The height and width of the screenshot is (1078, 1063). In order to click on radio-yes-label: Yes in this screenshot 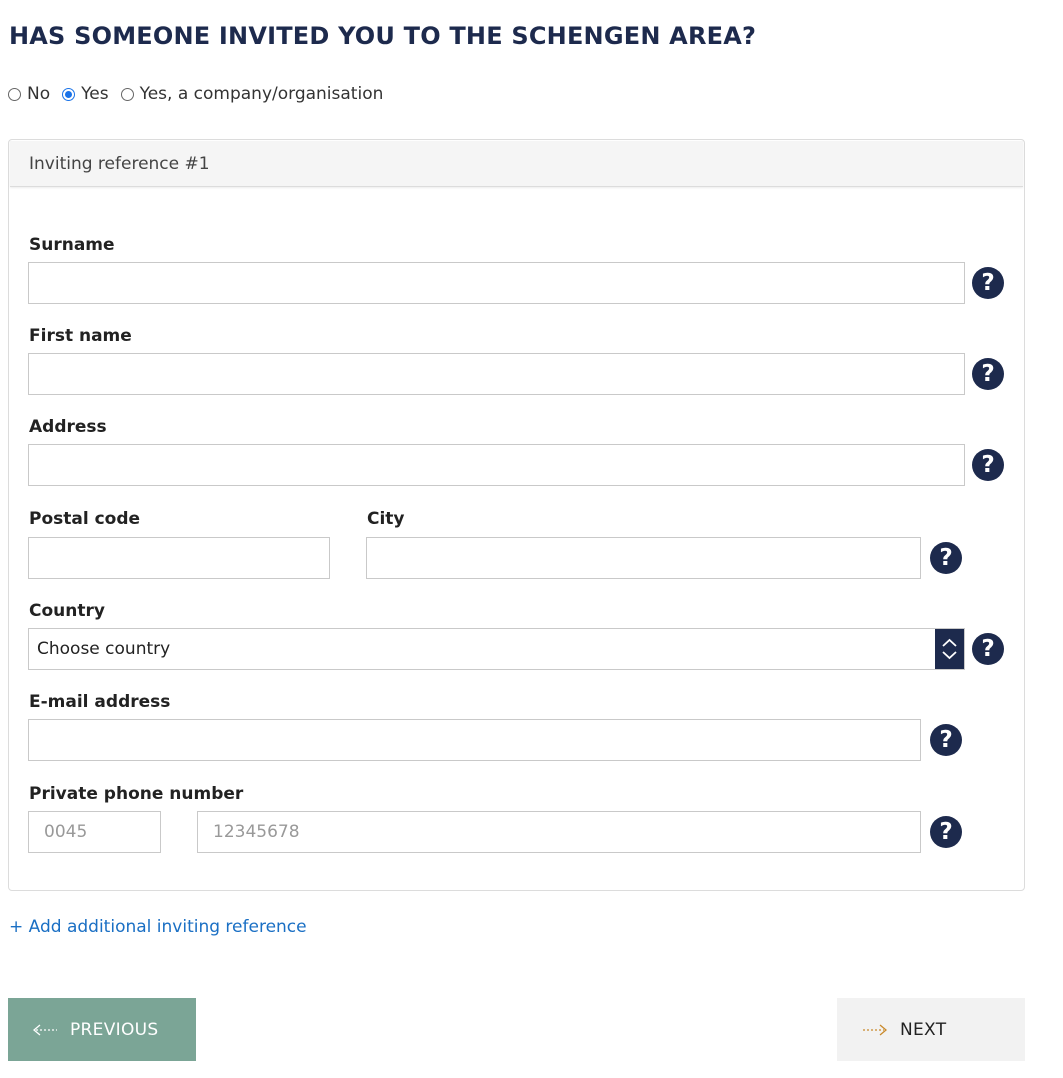, I will do `click(95, 94)`.